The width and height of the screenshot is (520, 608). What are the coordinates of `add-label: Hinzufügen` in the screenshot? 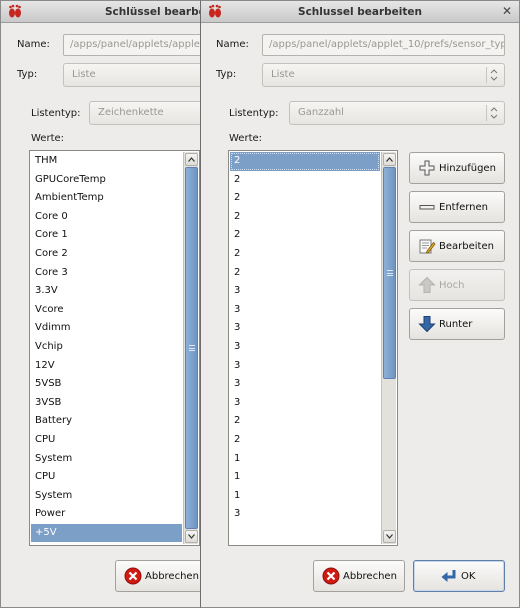 It's located at (467, 168).